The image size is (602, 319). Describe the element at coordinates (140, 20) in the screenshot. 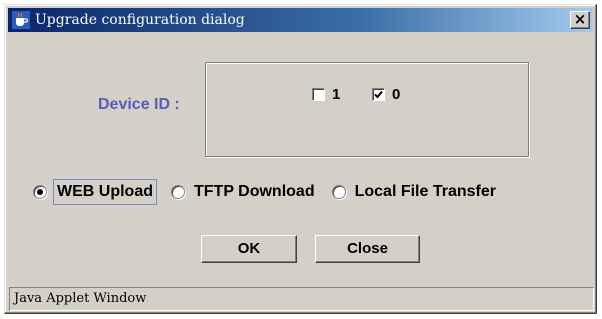

I see `window-title: Upgrade configuration dialog` at that location.